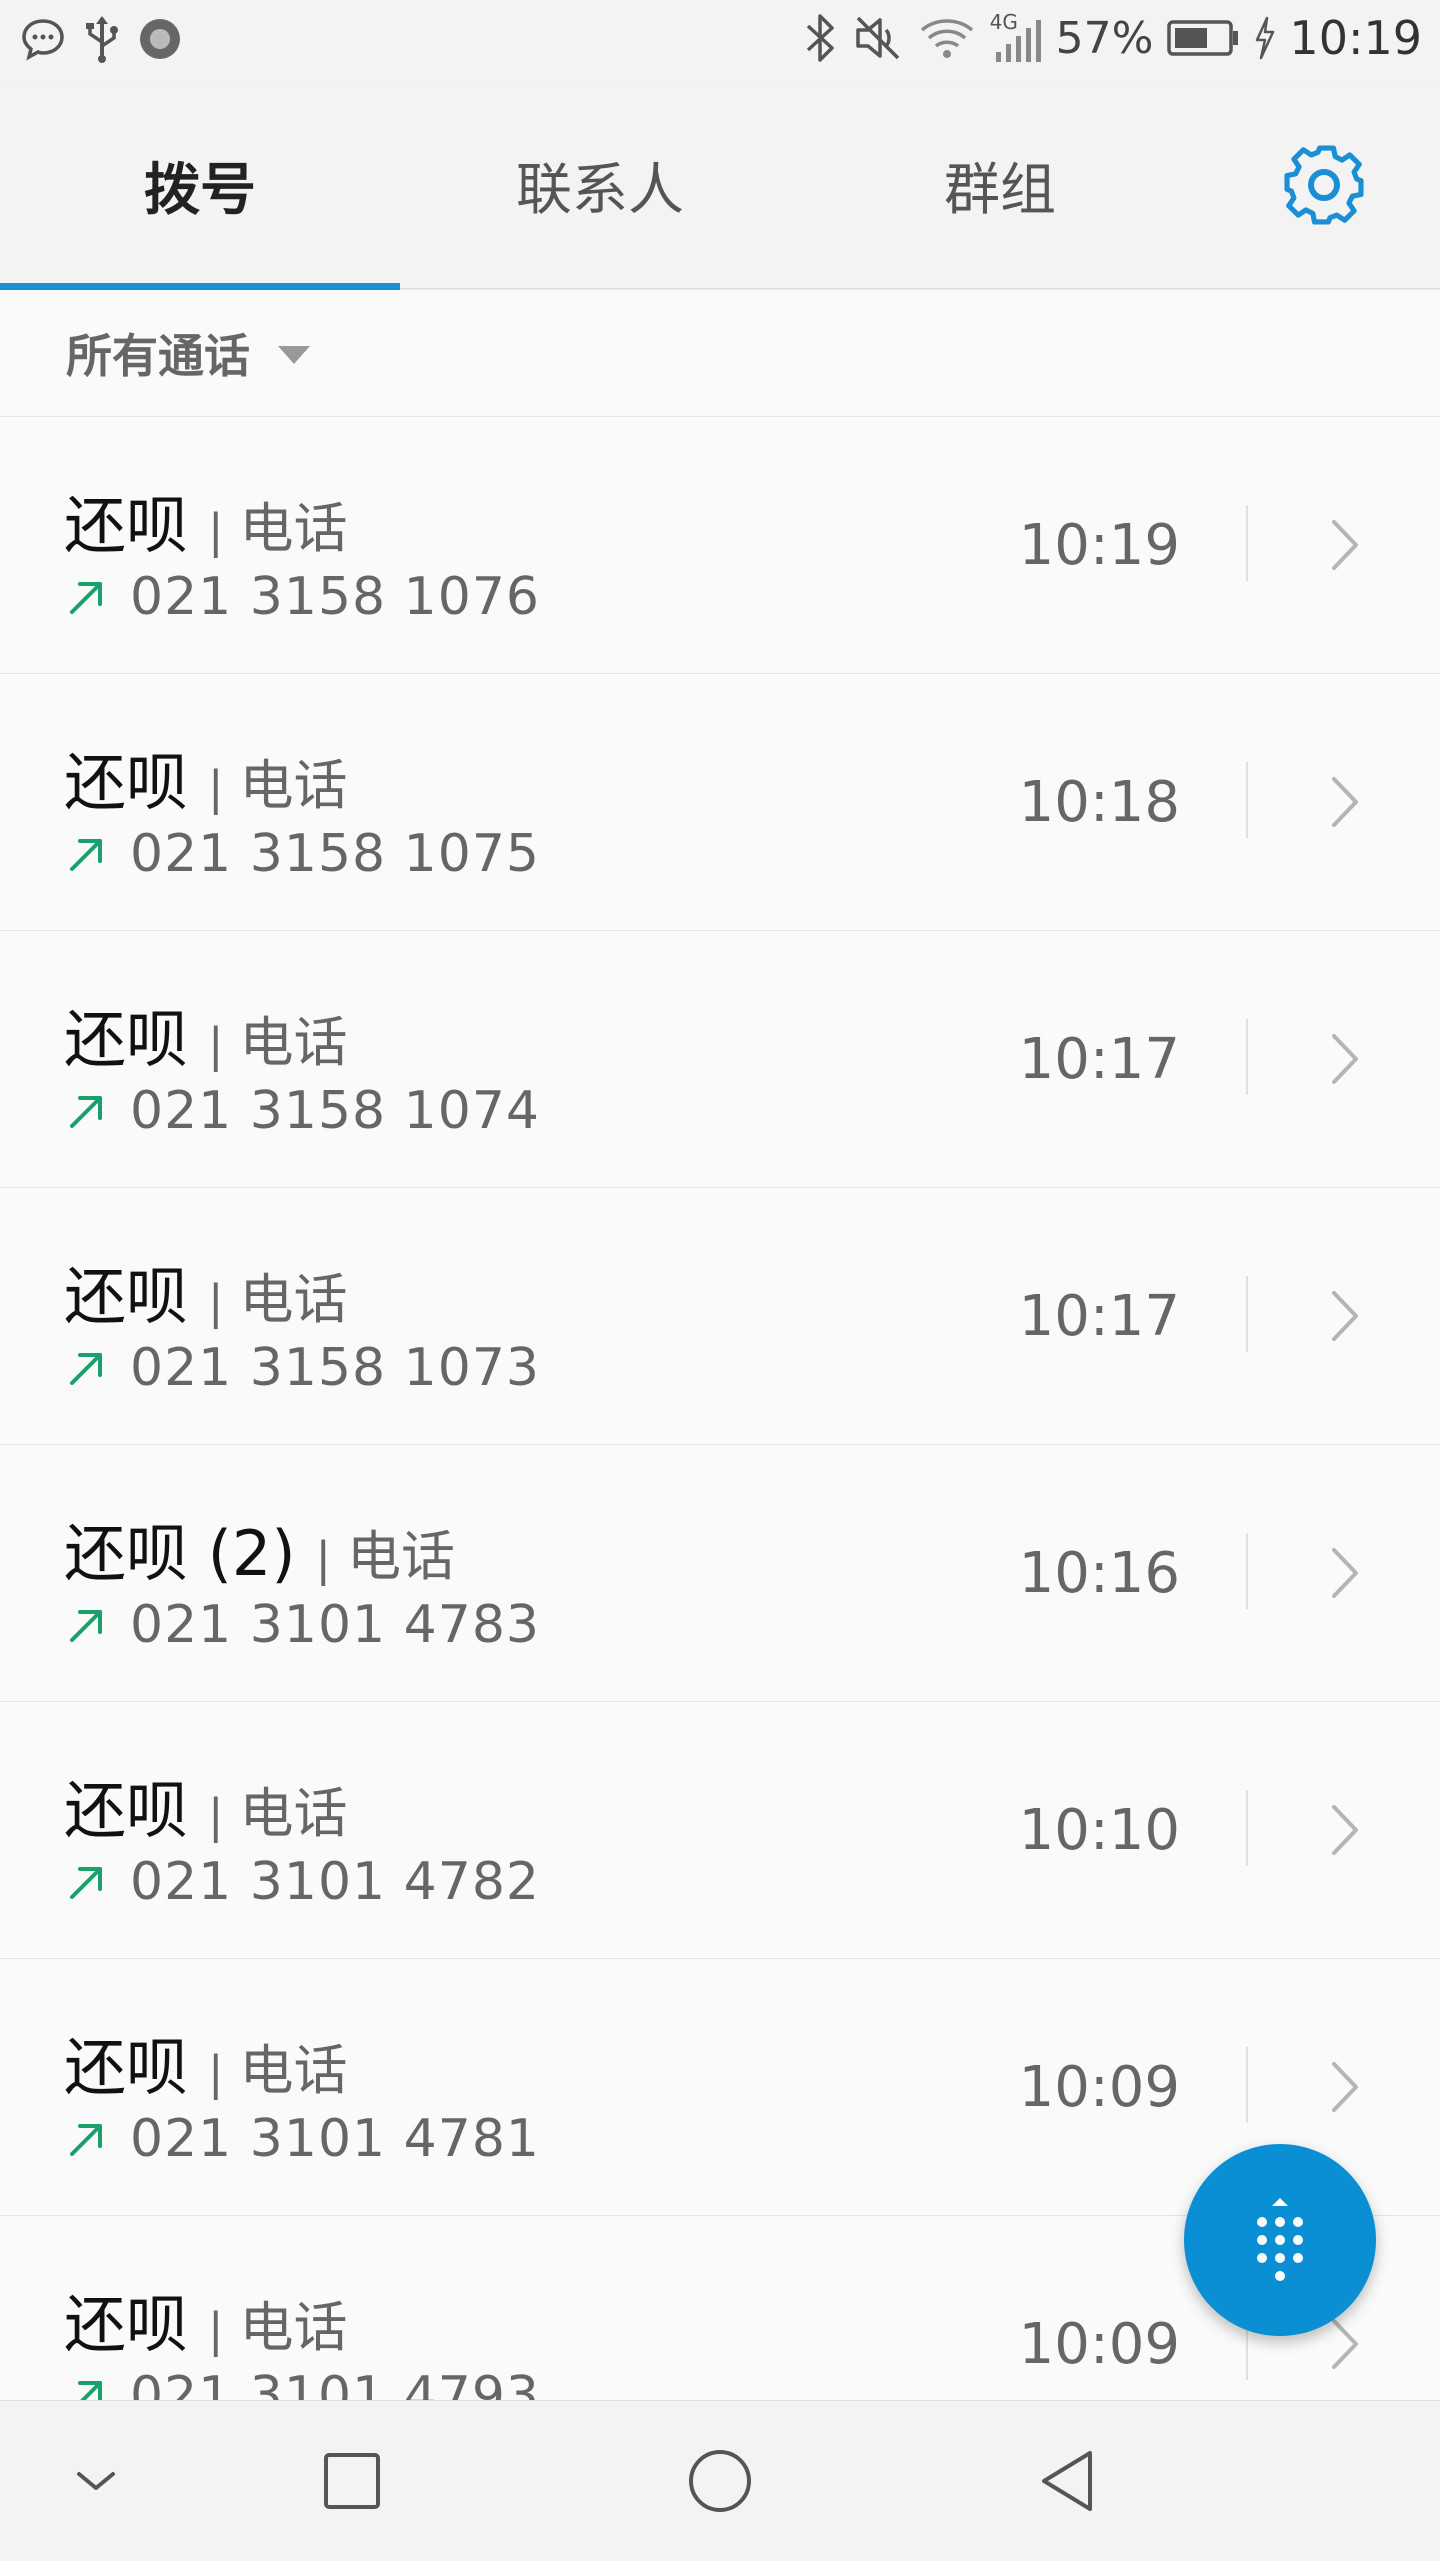 The height and width of the screenshot is (2561, 1440). What do you see at coordinates (335, 1111) in the screenshot?
I see `phone-number: 021 3158 1074` at bounding box center [335, 1111].